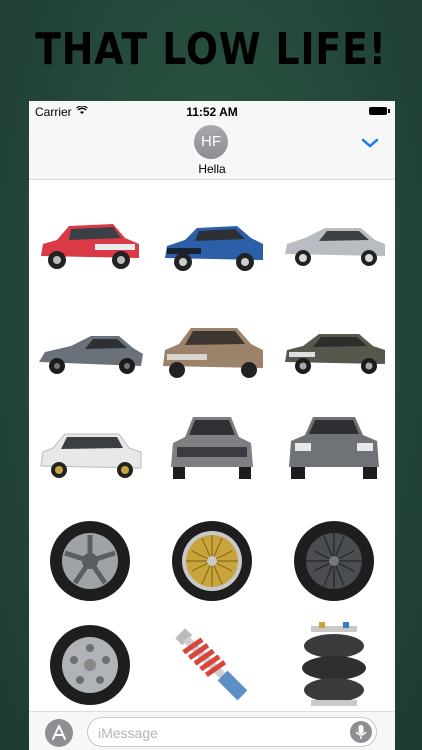  What do you see at coordinates (90, 353) in the screenshot?
I see `gray-sports-car-sticker` at bounding box center [90, 353].